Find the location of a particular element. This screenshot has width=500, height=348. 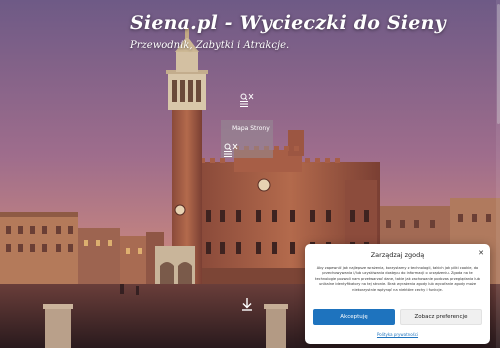

page-scrollbar is located at coordinates (498, 174).